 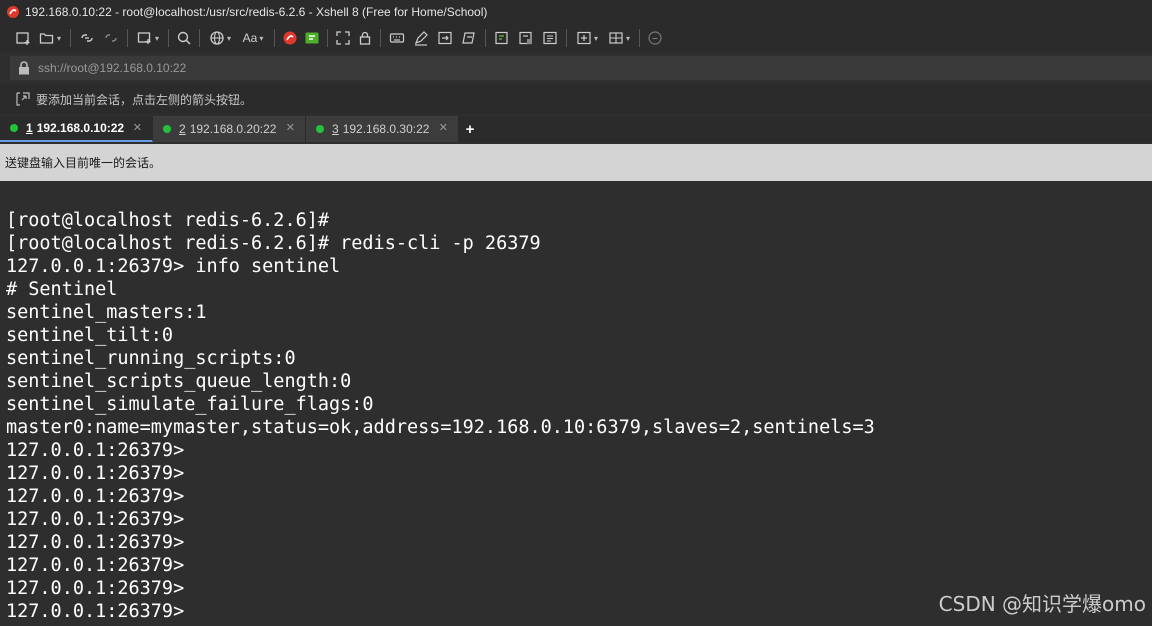 What do you see at coordinates (90, 335) in the screenshot?
I see `terminal-line: sentinel_tilt:0` at bounding box center [90, 335].